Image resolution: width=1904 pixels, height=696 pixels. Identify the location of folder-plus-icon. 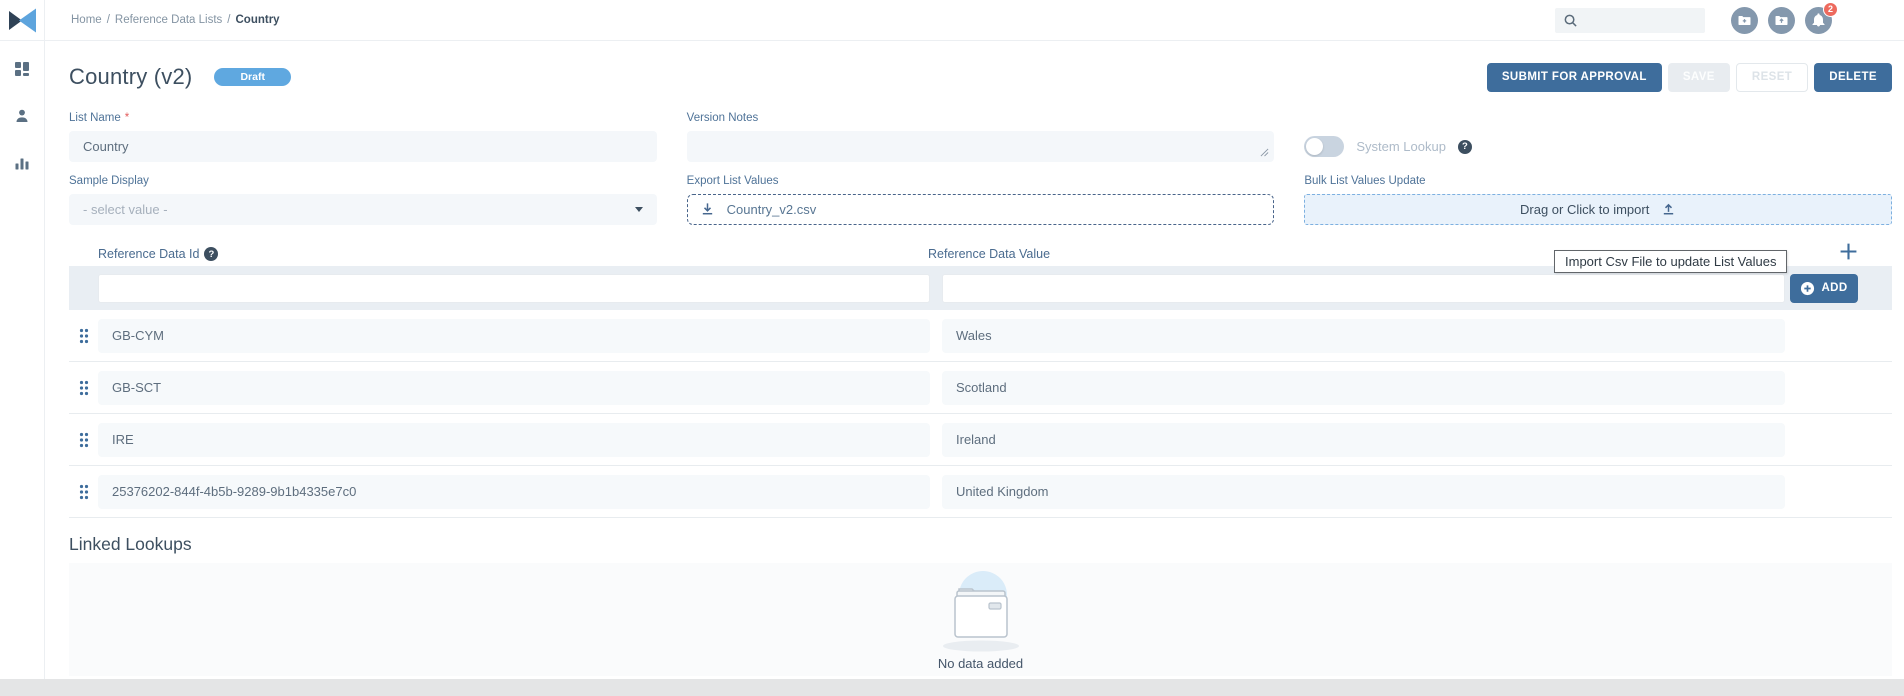
(1744, 20).